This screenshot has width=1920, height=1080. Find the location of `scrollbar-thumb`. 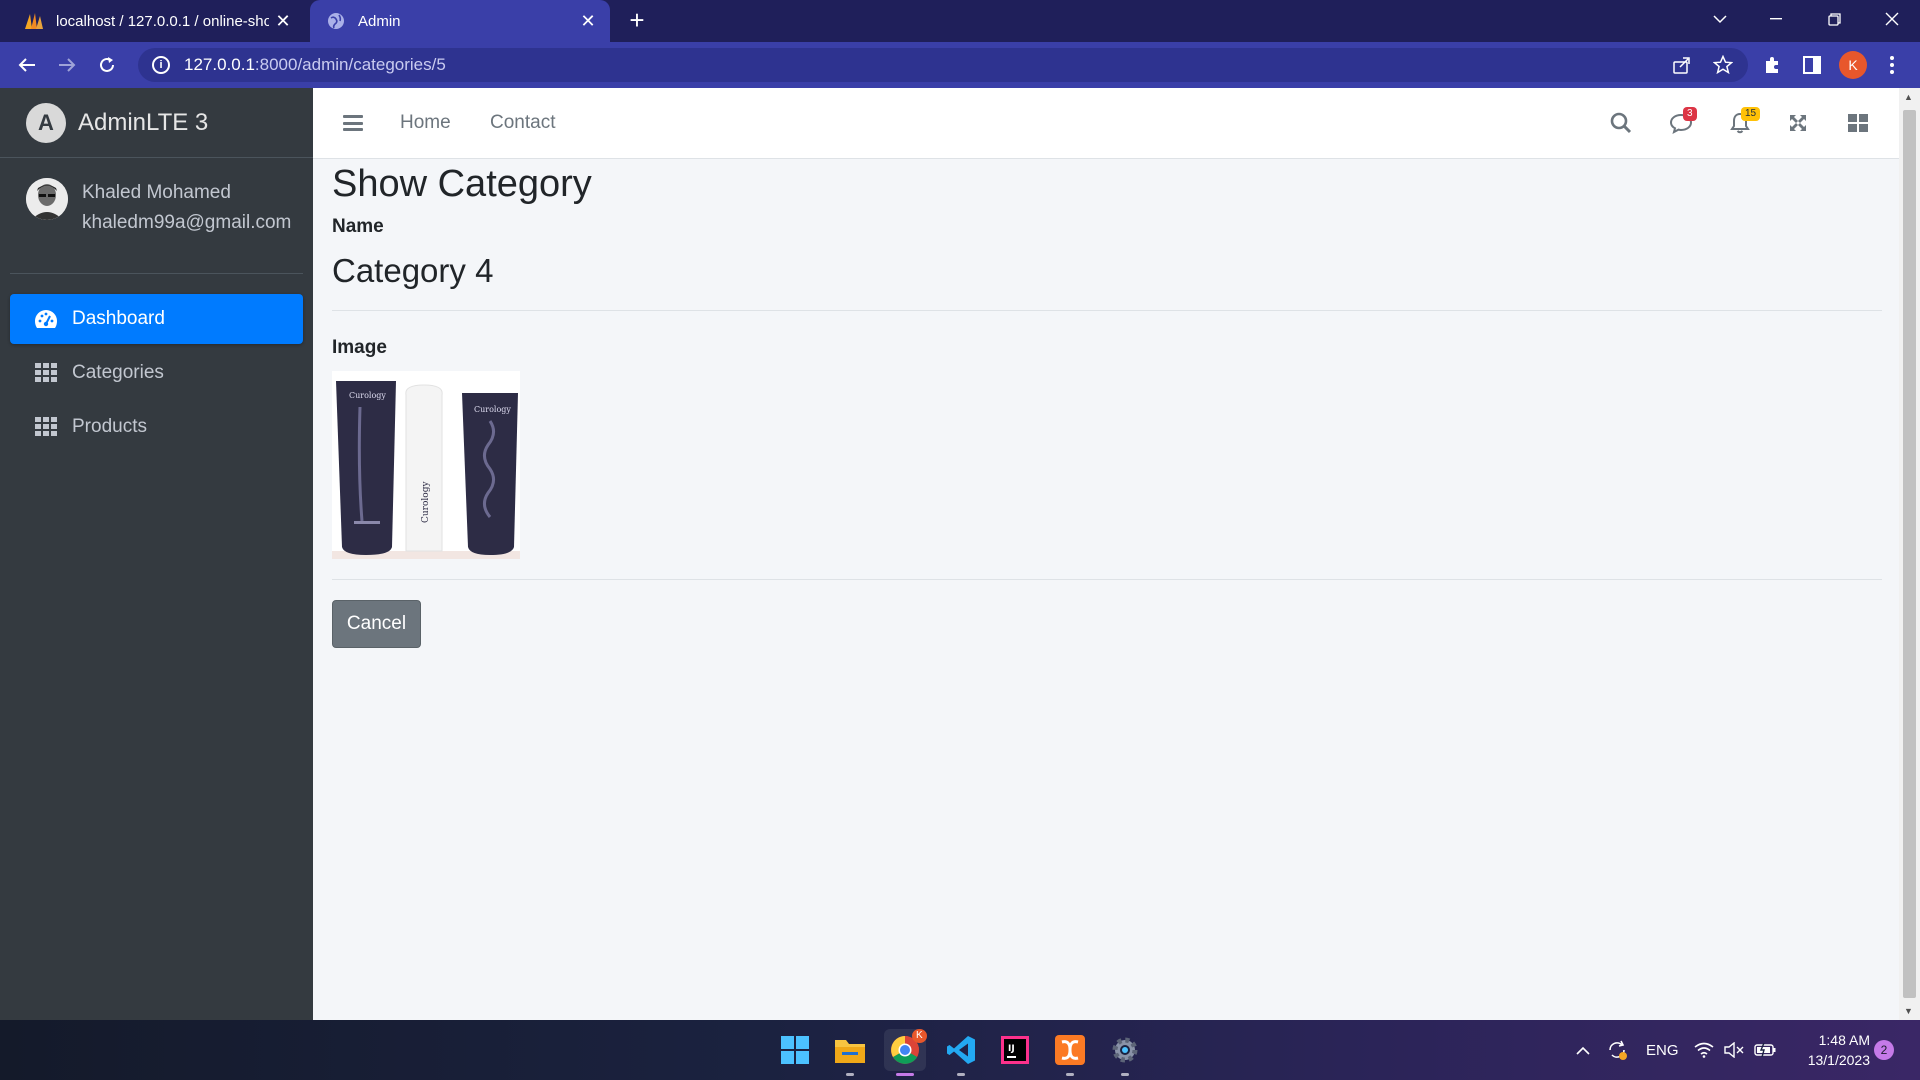

scrollbar-thumb is located at coordinates (1909, 554).